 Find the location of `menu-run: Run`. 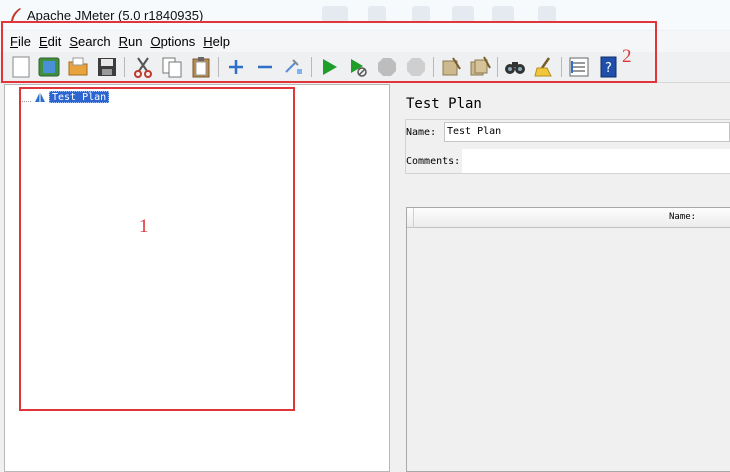

menu-run: Run is located at coordinates (131, 41).